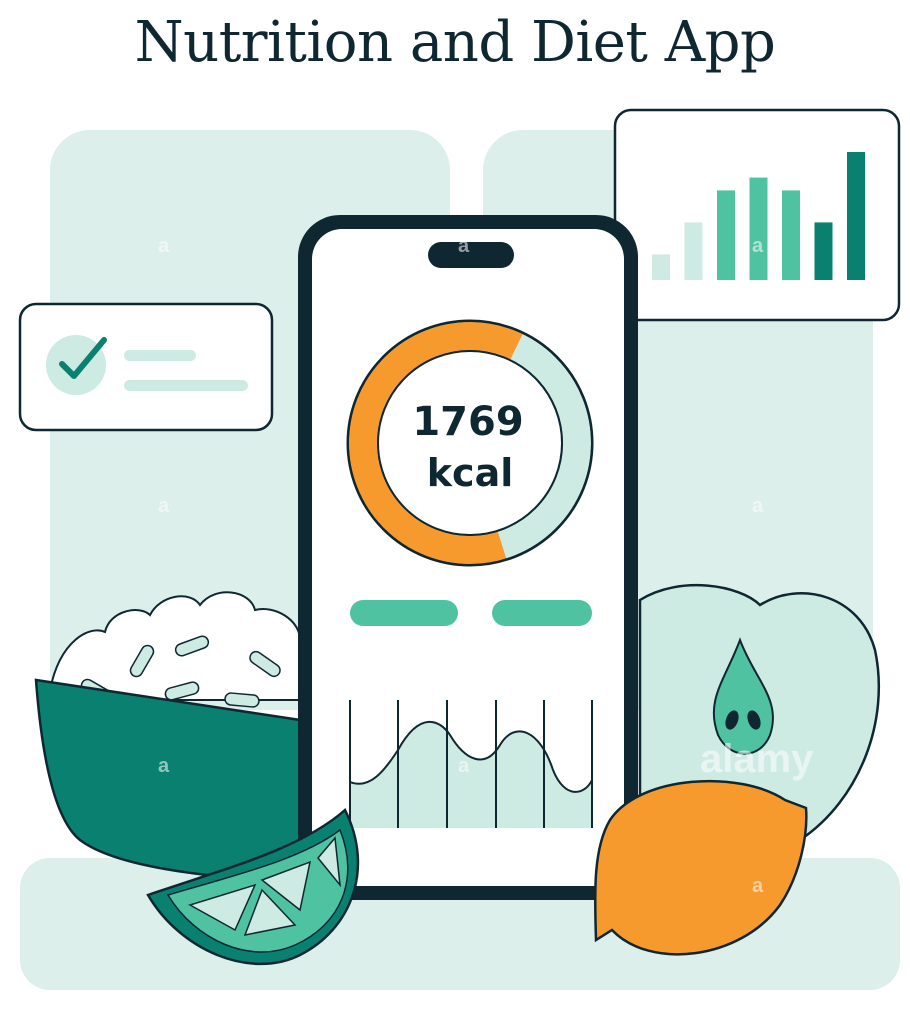 The height and width of the screenshot is (1029, 910). Describe the element at coordinates (146, 367) in the screenshot. I see `task-card` at that location.